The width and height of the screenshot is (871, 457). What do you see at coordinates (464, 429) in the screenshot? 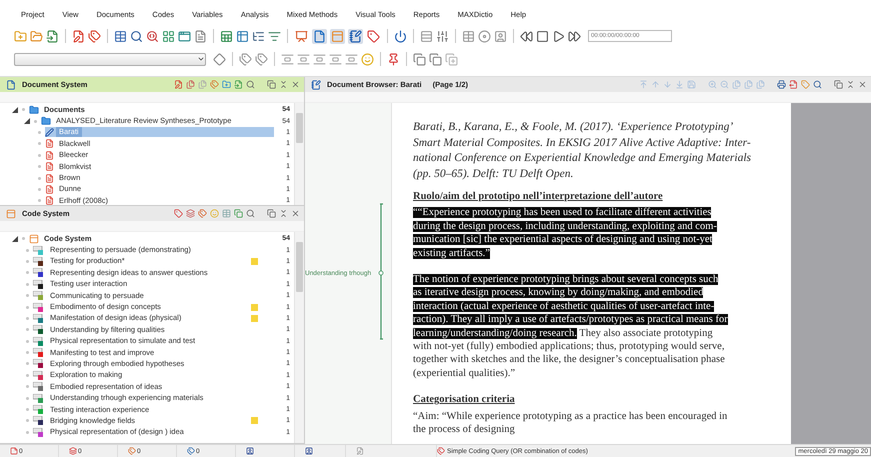
I see `text-line: the process of designing` at bounding box center [464, 429].